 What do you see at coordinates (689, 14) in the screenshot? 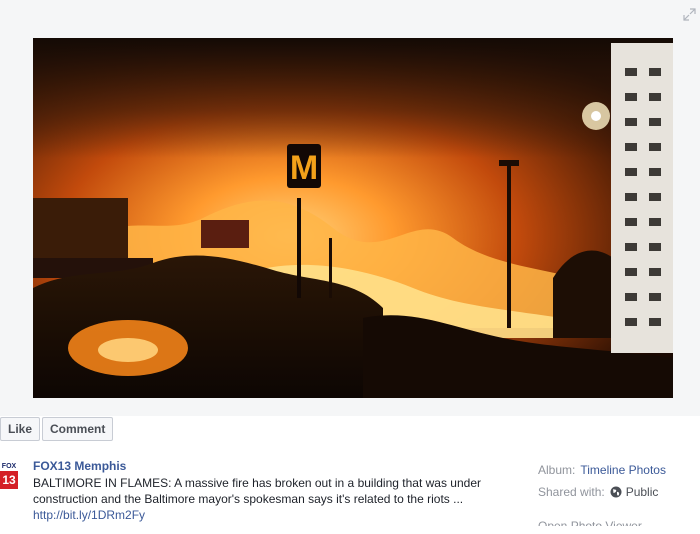
I see `expand-icon` at bounding box center [689, 14].